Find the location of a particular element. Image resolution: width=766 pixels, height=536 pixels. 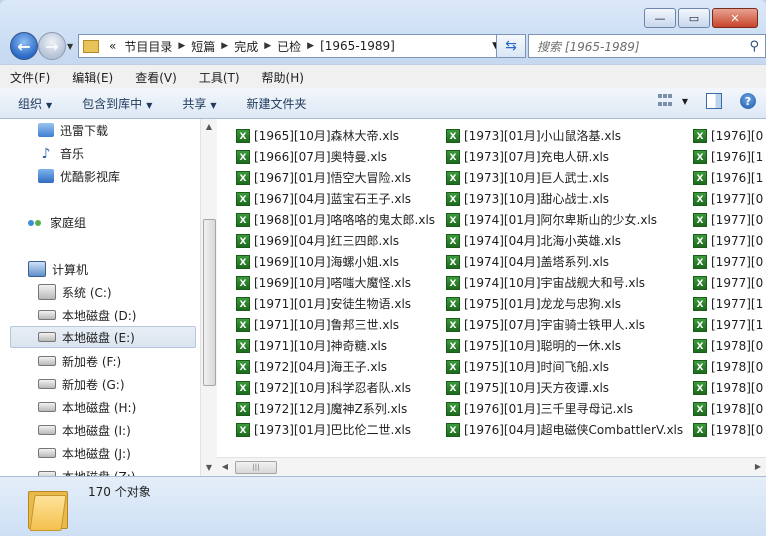

file-item: X [1969][04月]红三四郎.xls is located at coordinates (317, 240).